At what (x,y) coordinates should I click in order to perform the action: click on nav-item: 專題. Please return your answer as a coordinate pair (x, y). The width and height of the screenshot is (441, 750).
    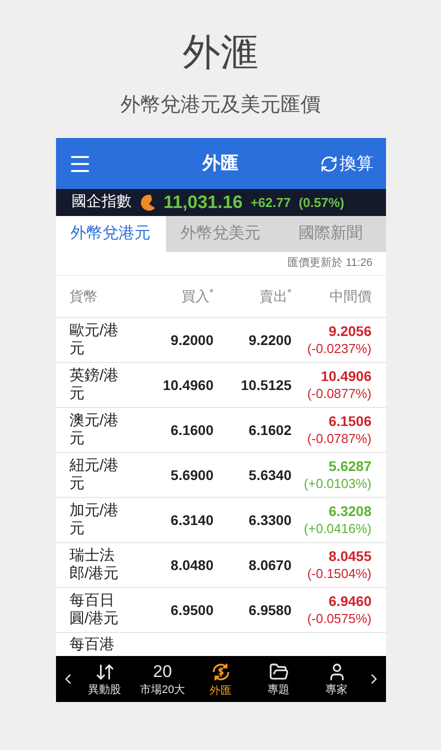
    Looking at the image, I should click on (279, 679).